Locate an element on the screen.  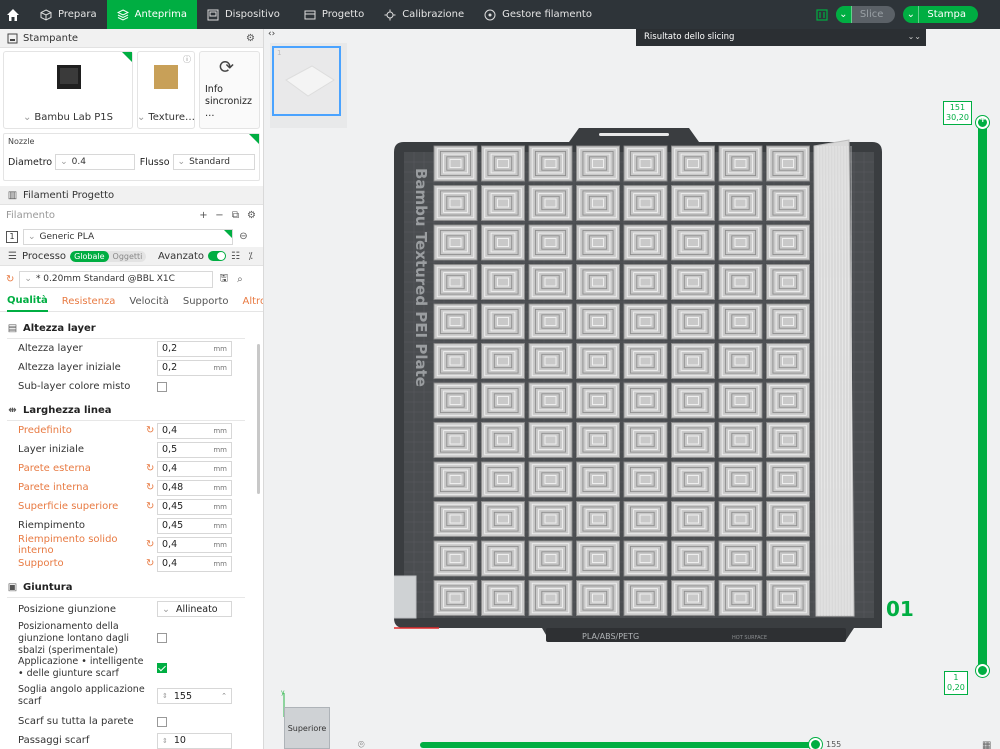
home-button is located at coordinates (13, 14).